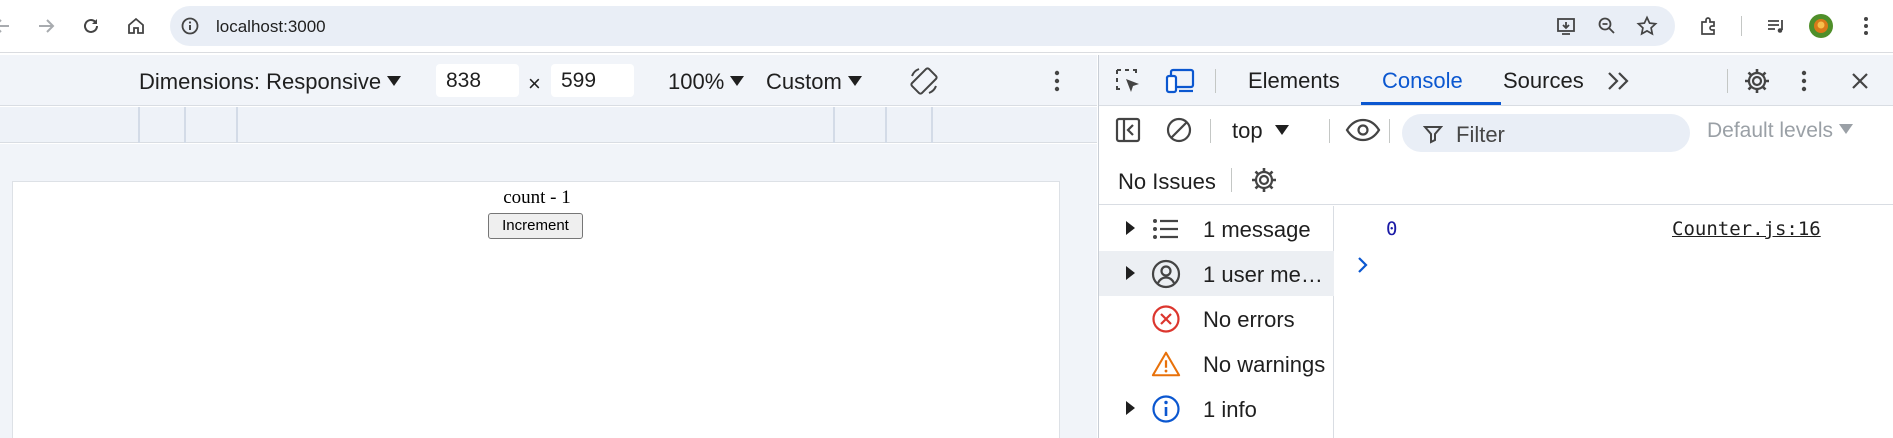 The width and height of the screenshot is (1893, 438). I want to click on extensions-icon, so click(1709, 26).